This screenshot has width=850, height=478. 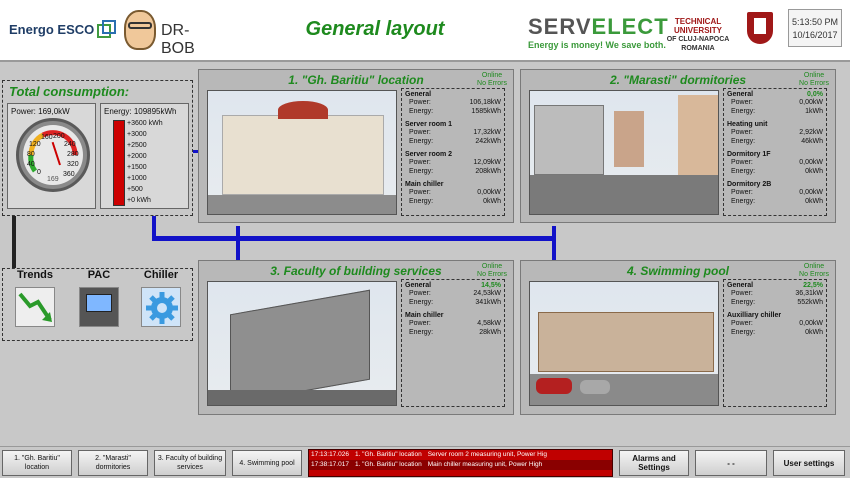 What do you see at coordinates (107, 28) in the screenshot?
I see `energo-logo-icon` at bounding box center [107, 28].